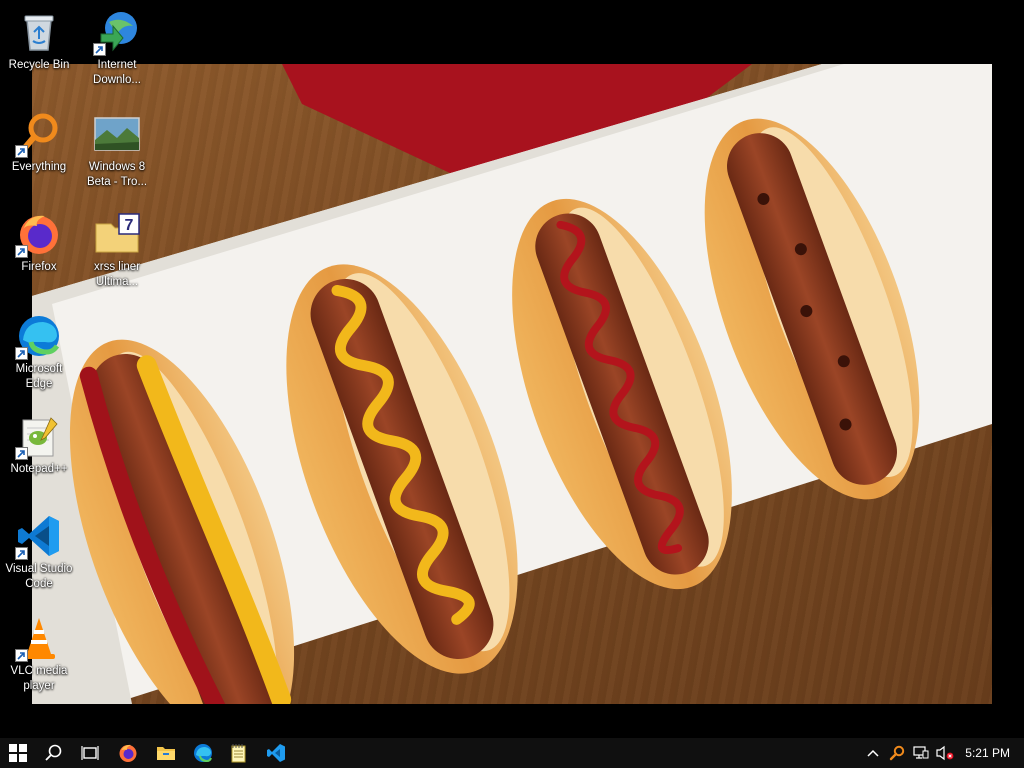 The image size is (1024, 768). I want to click on volume-muted-icon, so click(945, 753).